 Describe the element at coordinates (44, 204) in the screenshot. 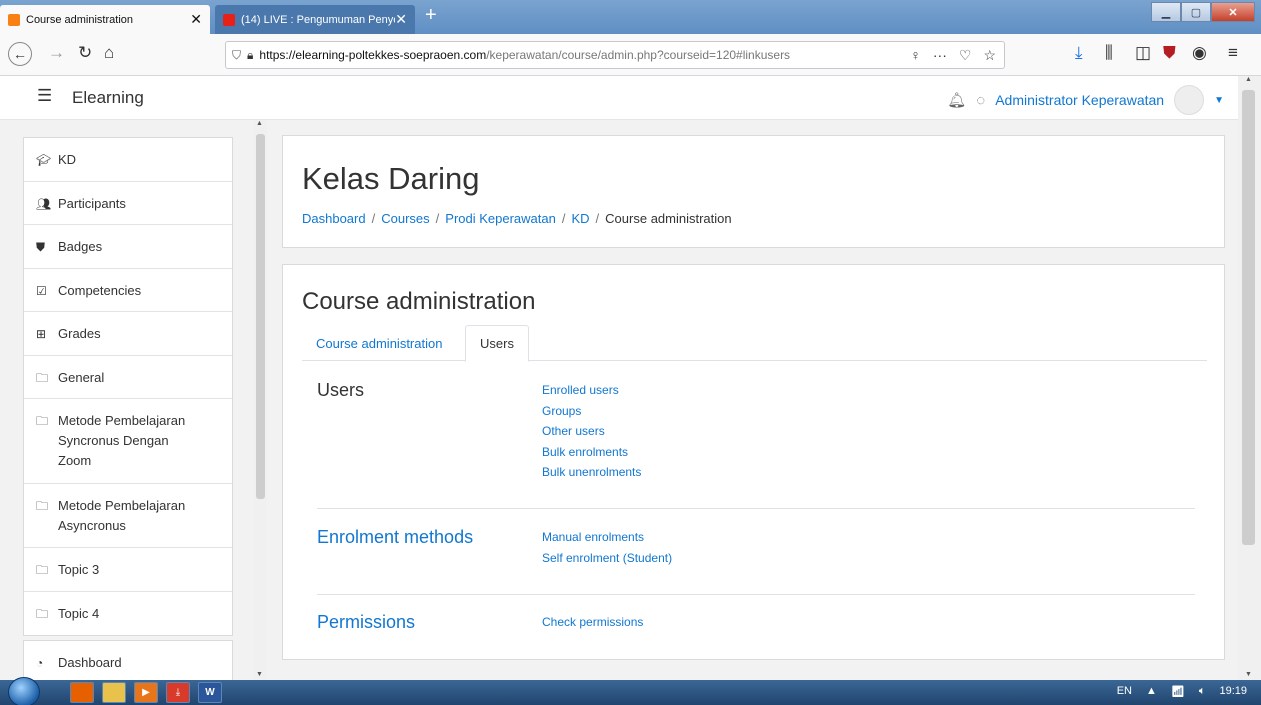

I see `users-icon: 👥︎` at that location.